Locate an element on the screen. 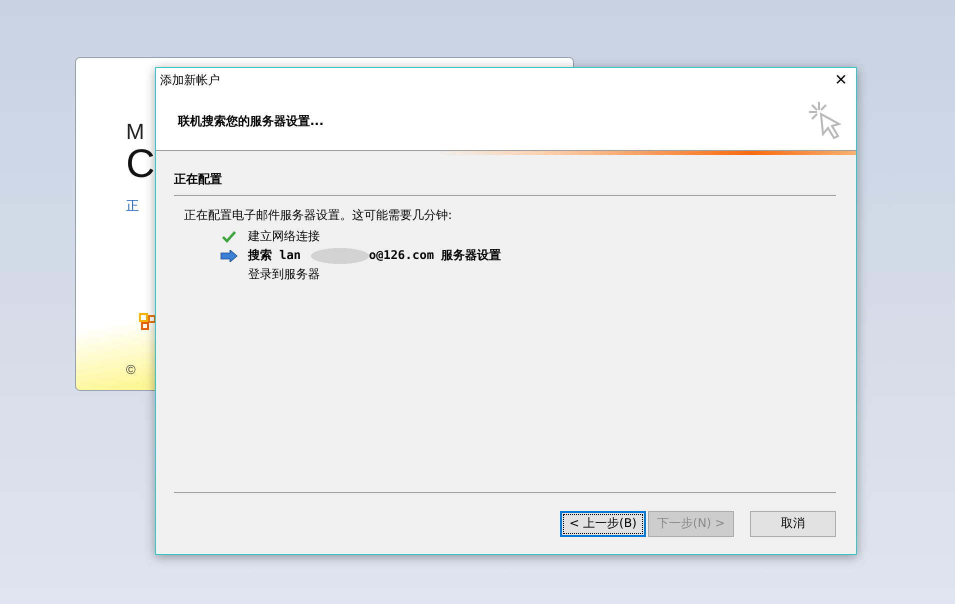  splash-text: 正 is located at coordinates (132, 206).